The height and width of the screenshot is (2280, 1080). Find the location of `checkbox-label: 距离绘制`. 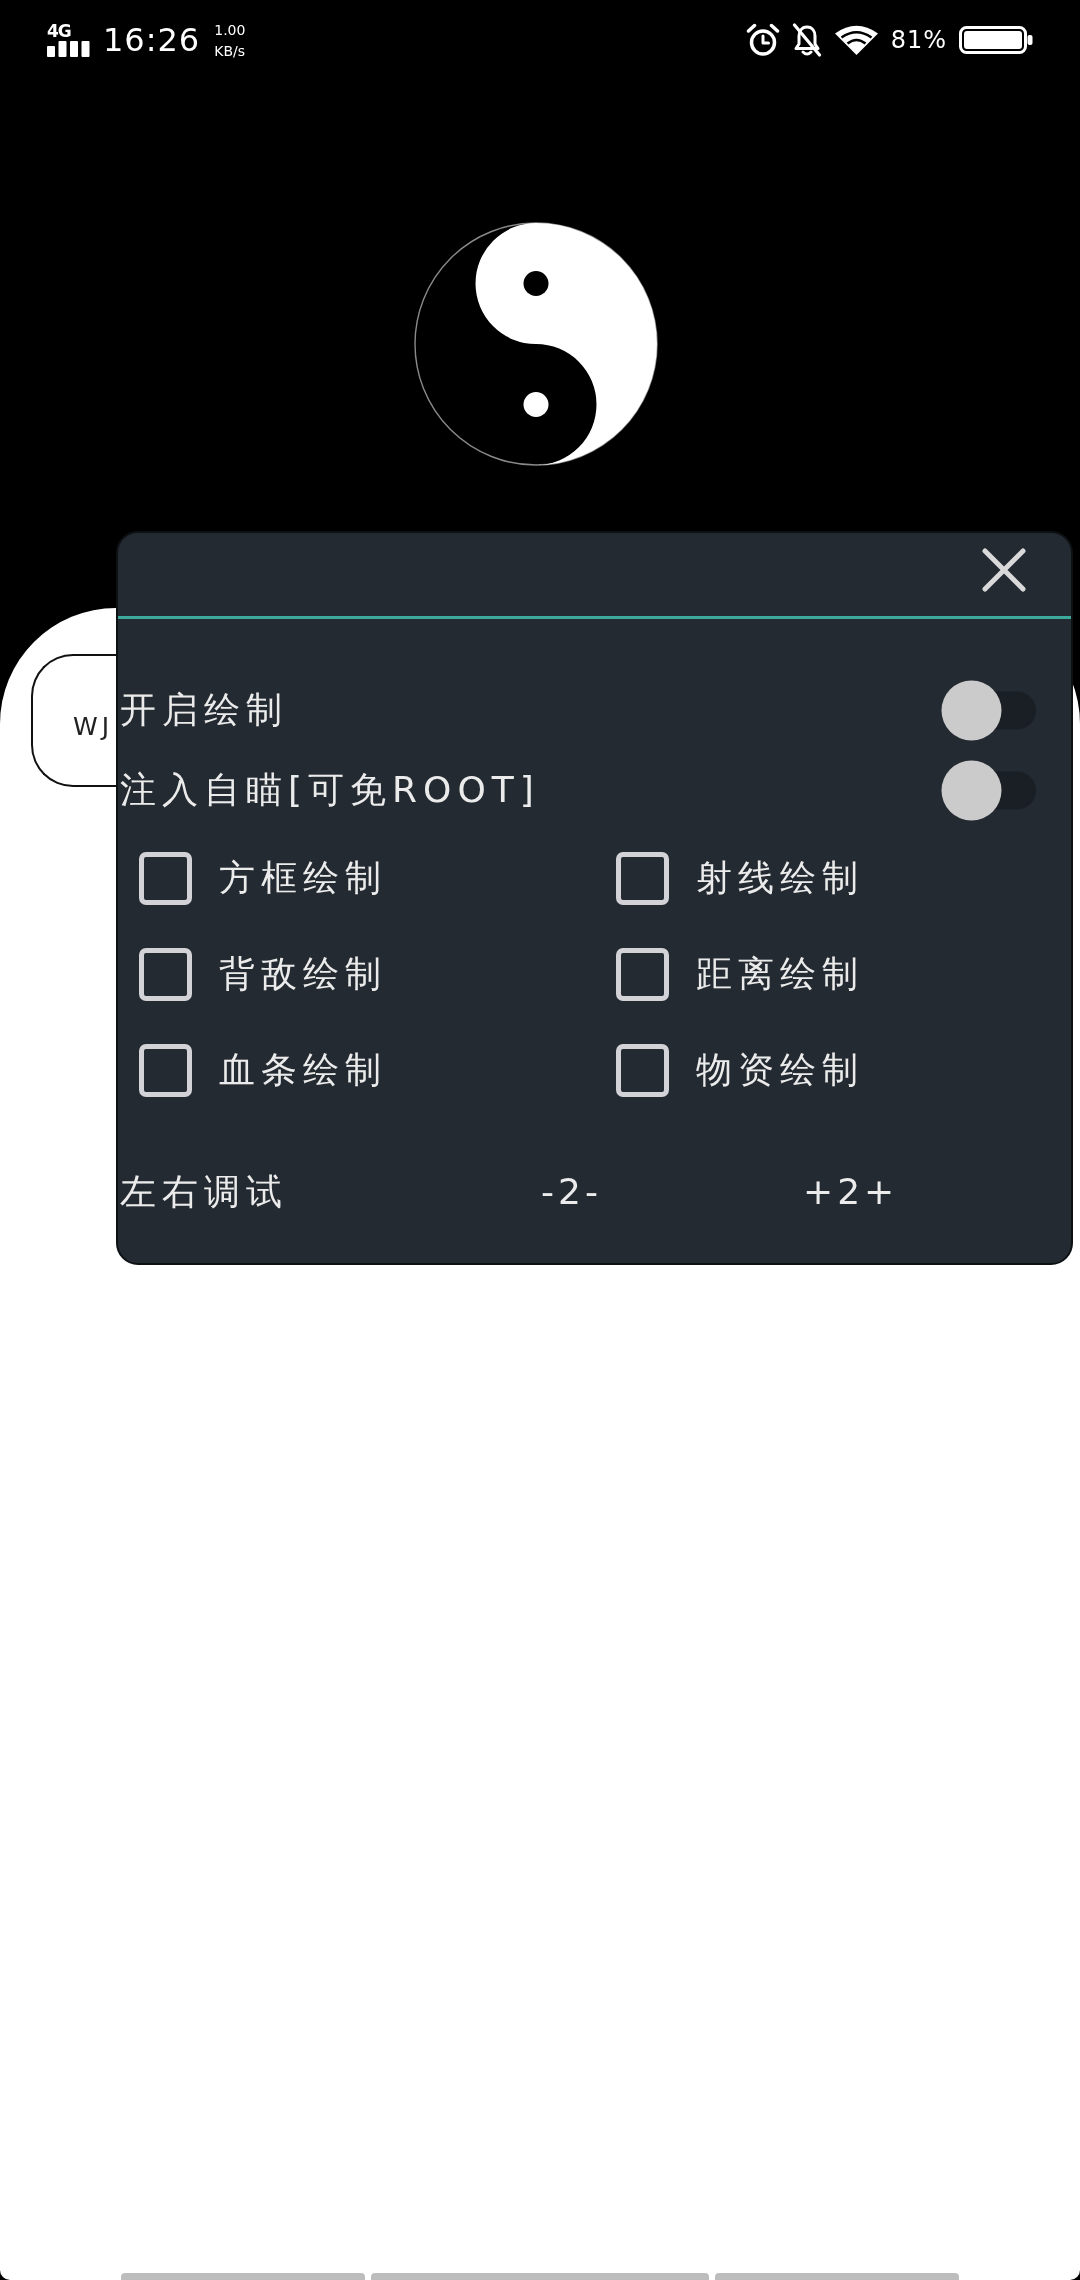

checkbox-label: 距离绘制 is located at coordinates (780, 974).